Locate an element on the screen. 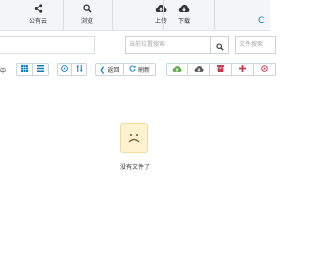 The image size is (320, 270). search-button is located at coordinates (219, 45).